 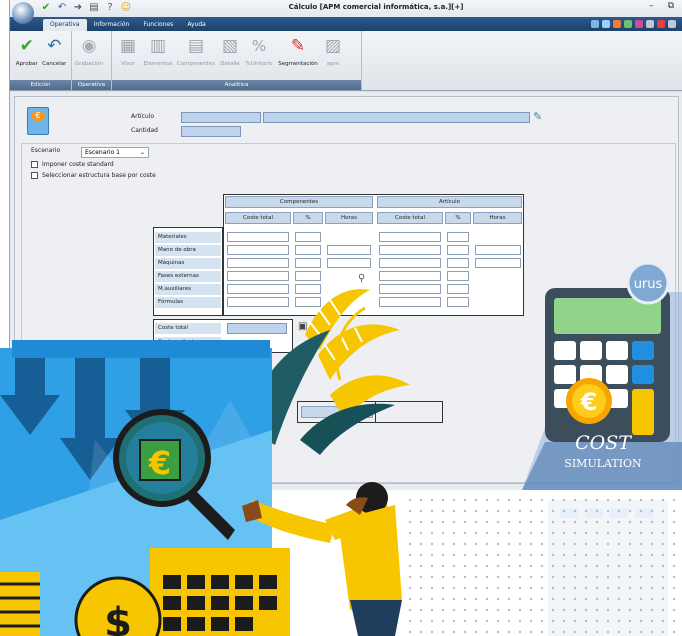 I want to click on settings-icon, so click(x=595, y=24).